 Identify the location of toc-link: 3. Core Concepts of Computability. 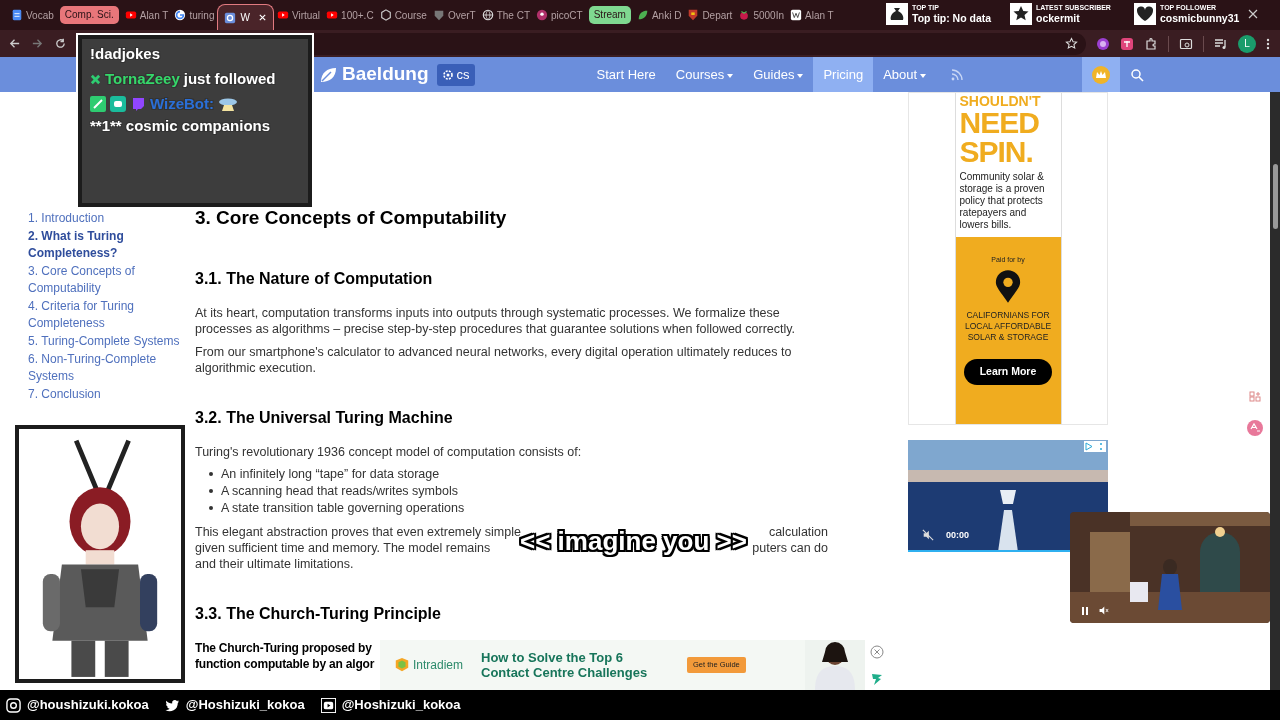
(107, 280).